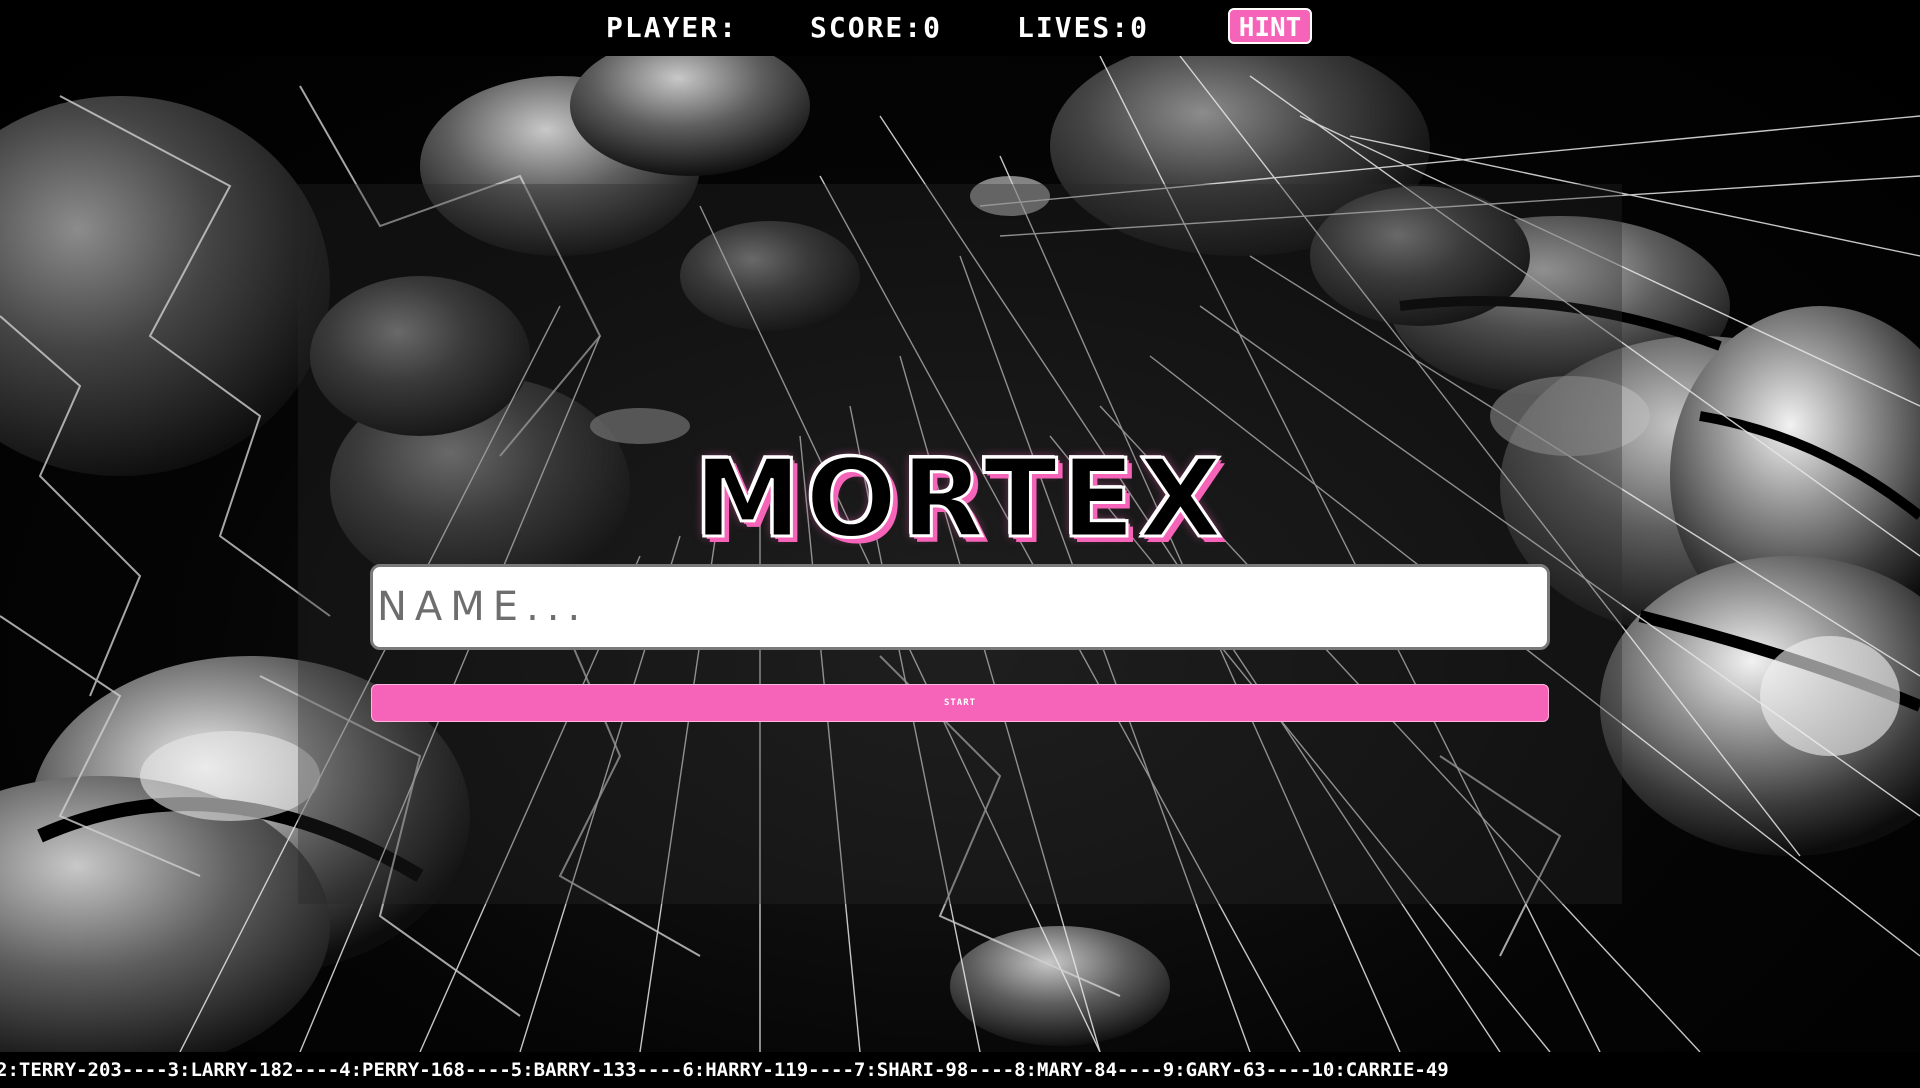 This screenshot has height=1088, width=1920. What do you see at coordinates (1083, 27) in the screenshot?
I see `lives-label: LIVES:0` at bounding box center [1083, 27].